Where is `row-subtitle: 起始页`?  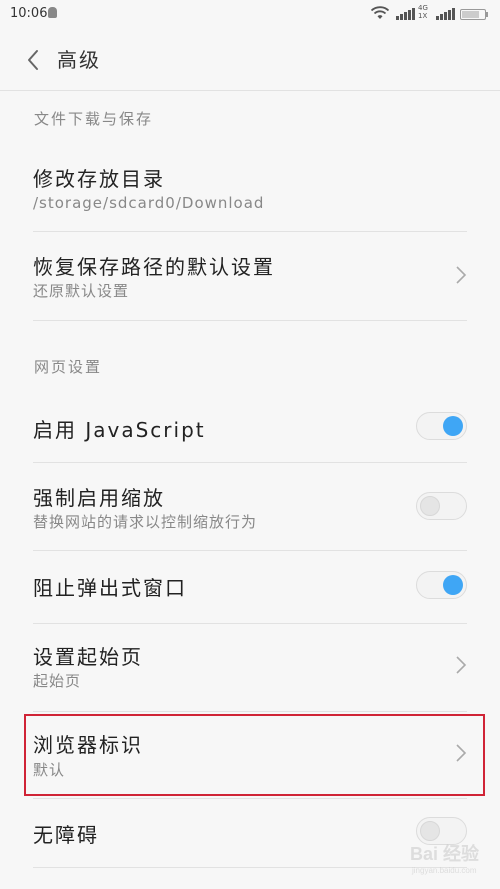
row-subtitle: 起始页 is located at coordinates (57, 681).